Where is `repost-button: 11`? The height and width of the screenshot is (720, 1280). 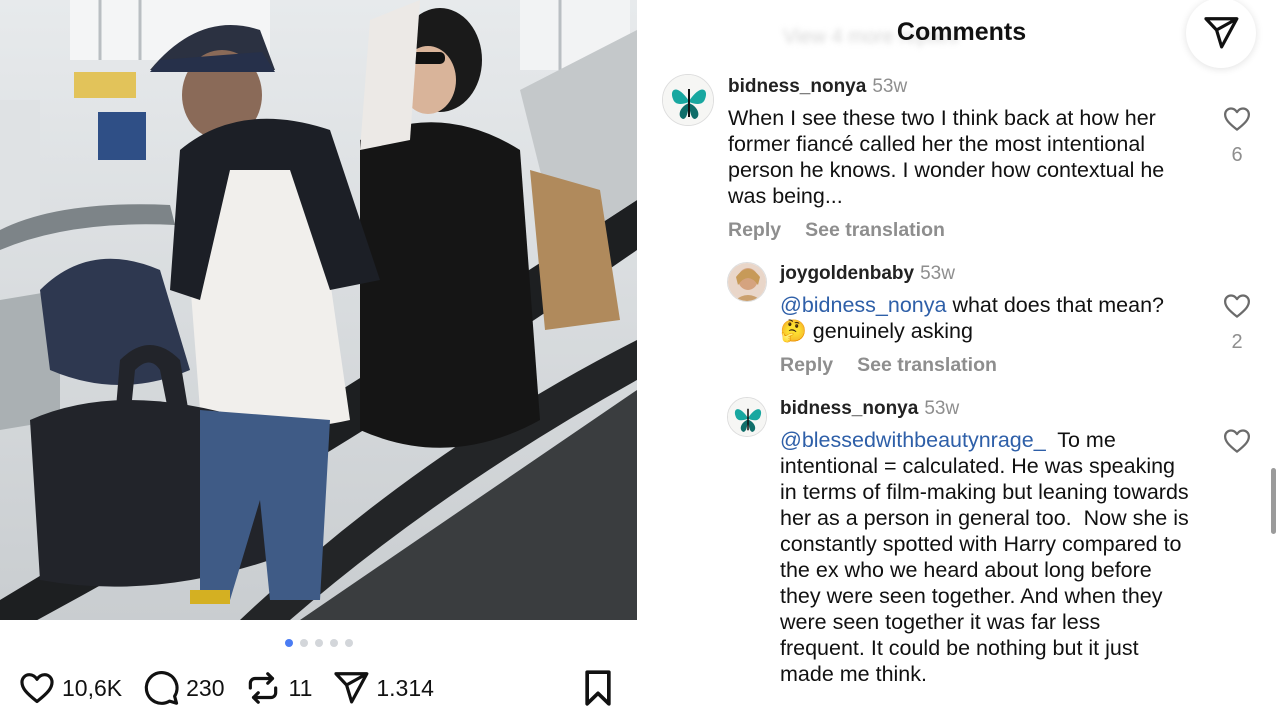
repost-button: 11 is located at coordinates (278, 688).